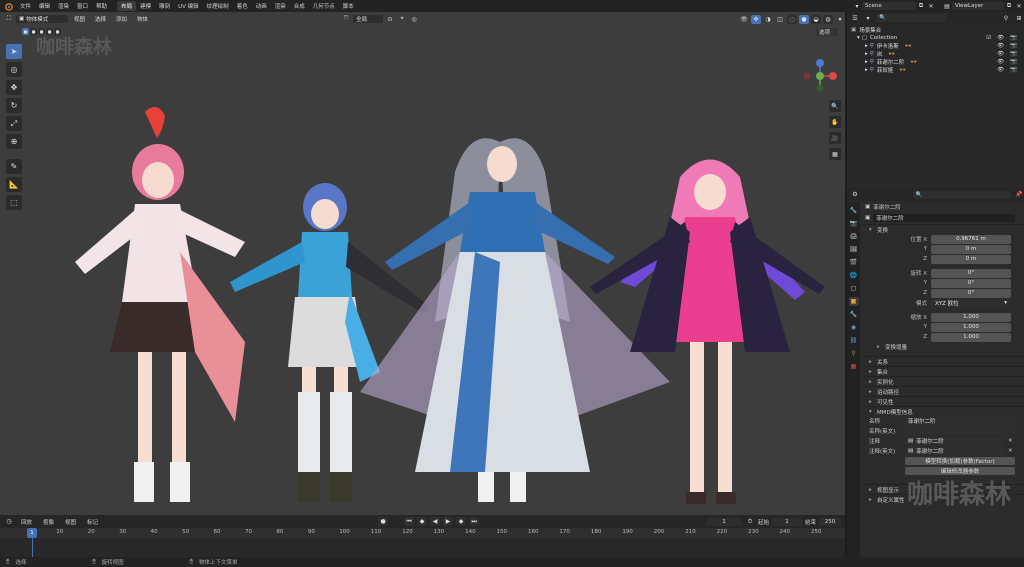 The width and height of the screenshot is (1024, 567). Describe the element at coordinates (461, 521) in the screenshot. I see `jump-next-key-icon: ◆` at that location.